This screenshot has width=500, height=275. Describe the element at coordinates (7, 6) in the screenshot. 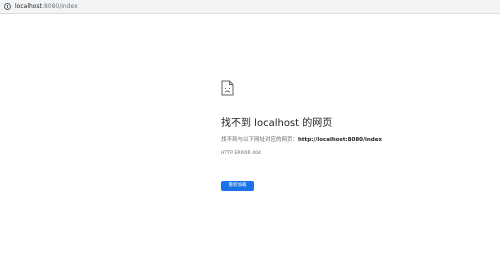

I see `info-icon` at that location.